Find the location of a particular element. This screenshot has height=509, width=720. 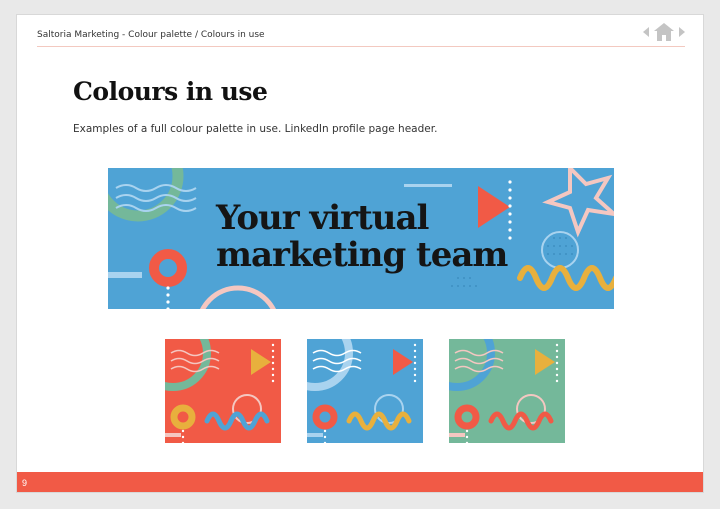

thumbnail-green is located at coordinates (507, 391).